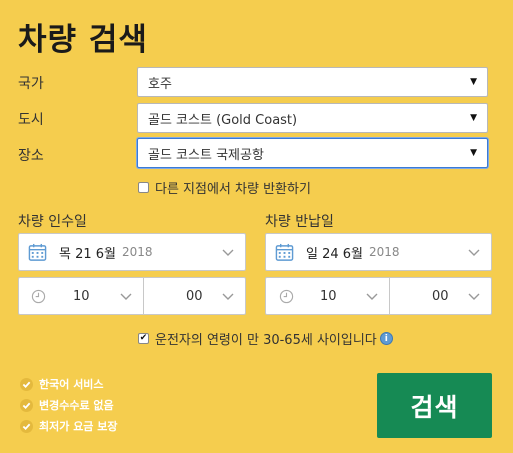  What do you see at coordinates (83, 40) in the screenshot?
I see `page-title: 차량 검색` at bounding box center [83, 40].